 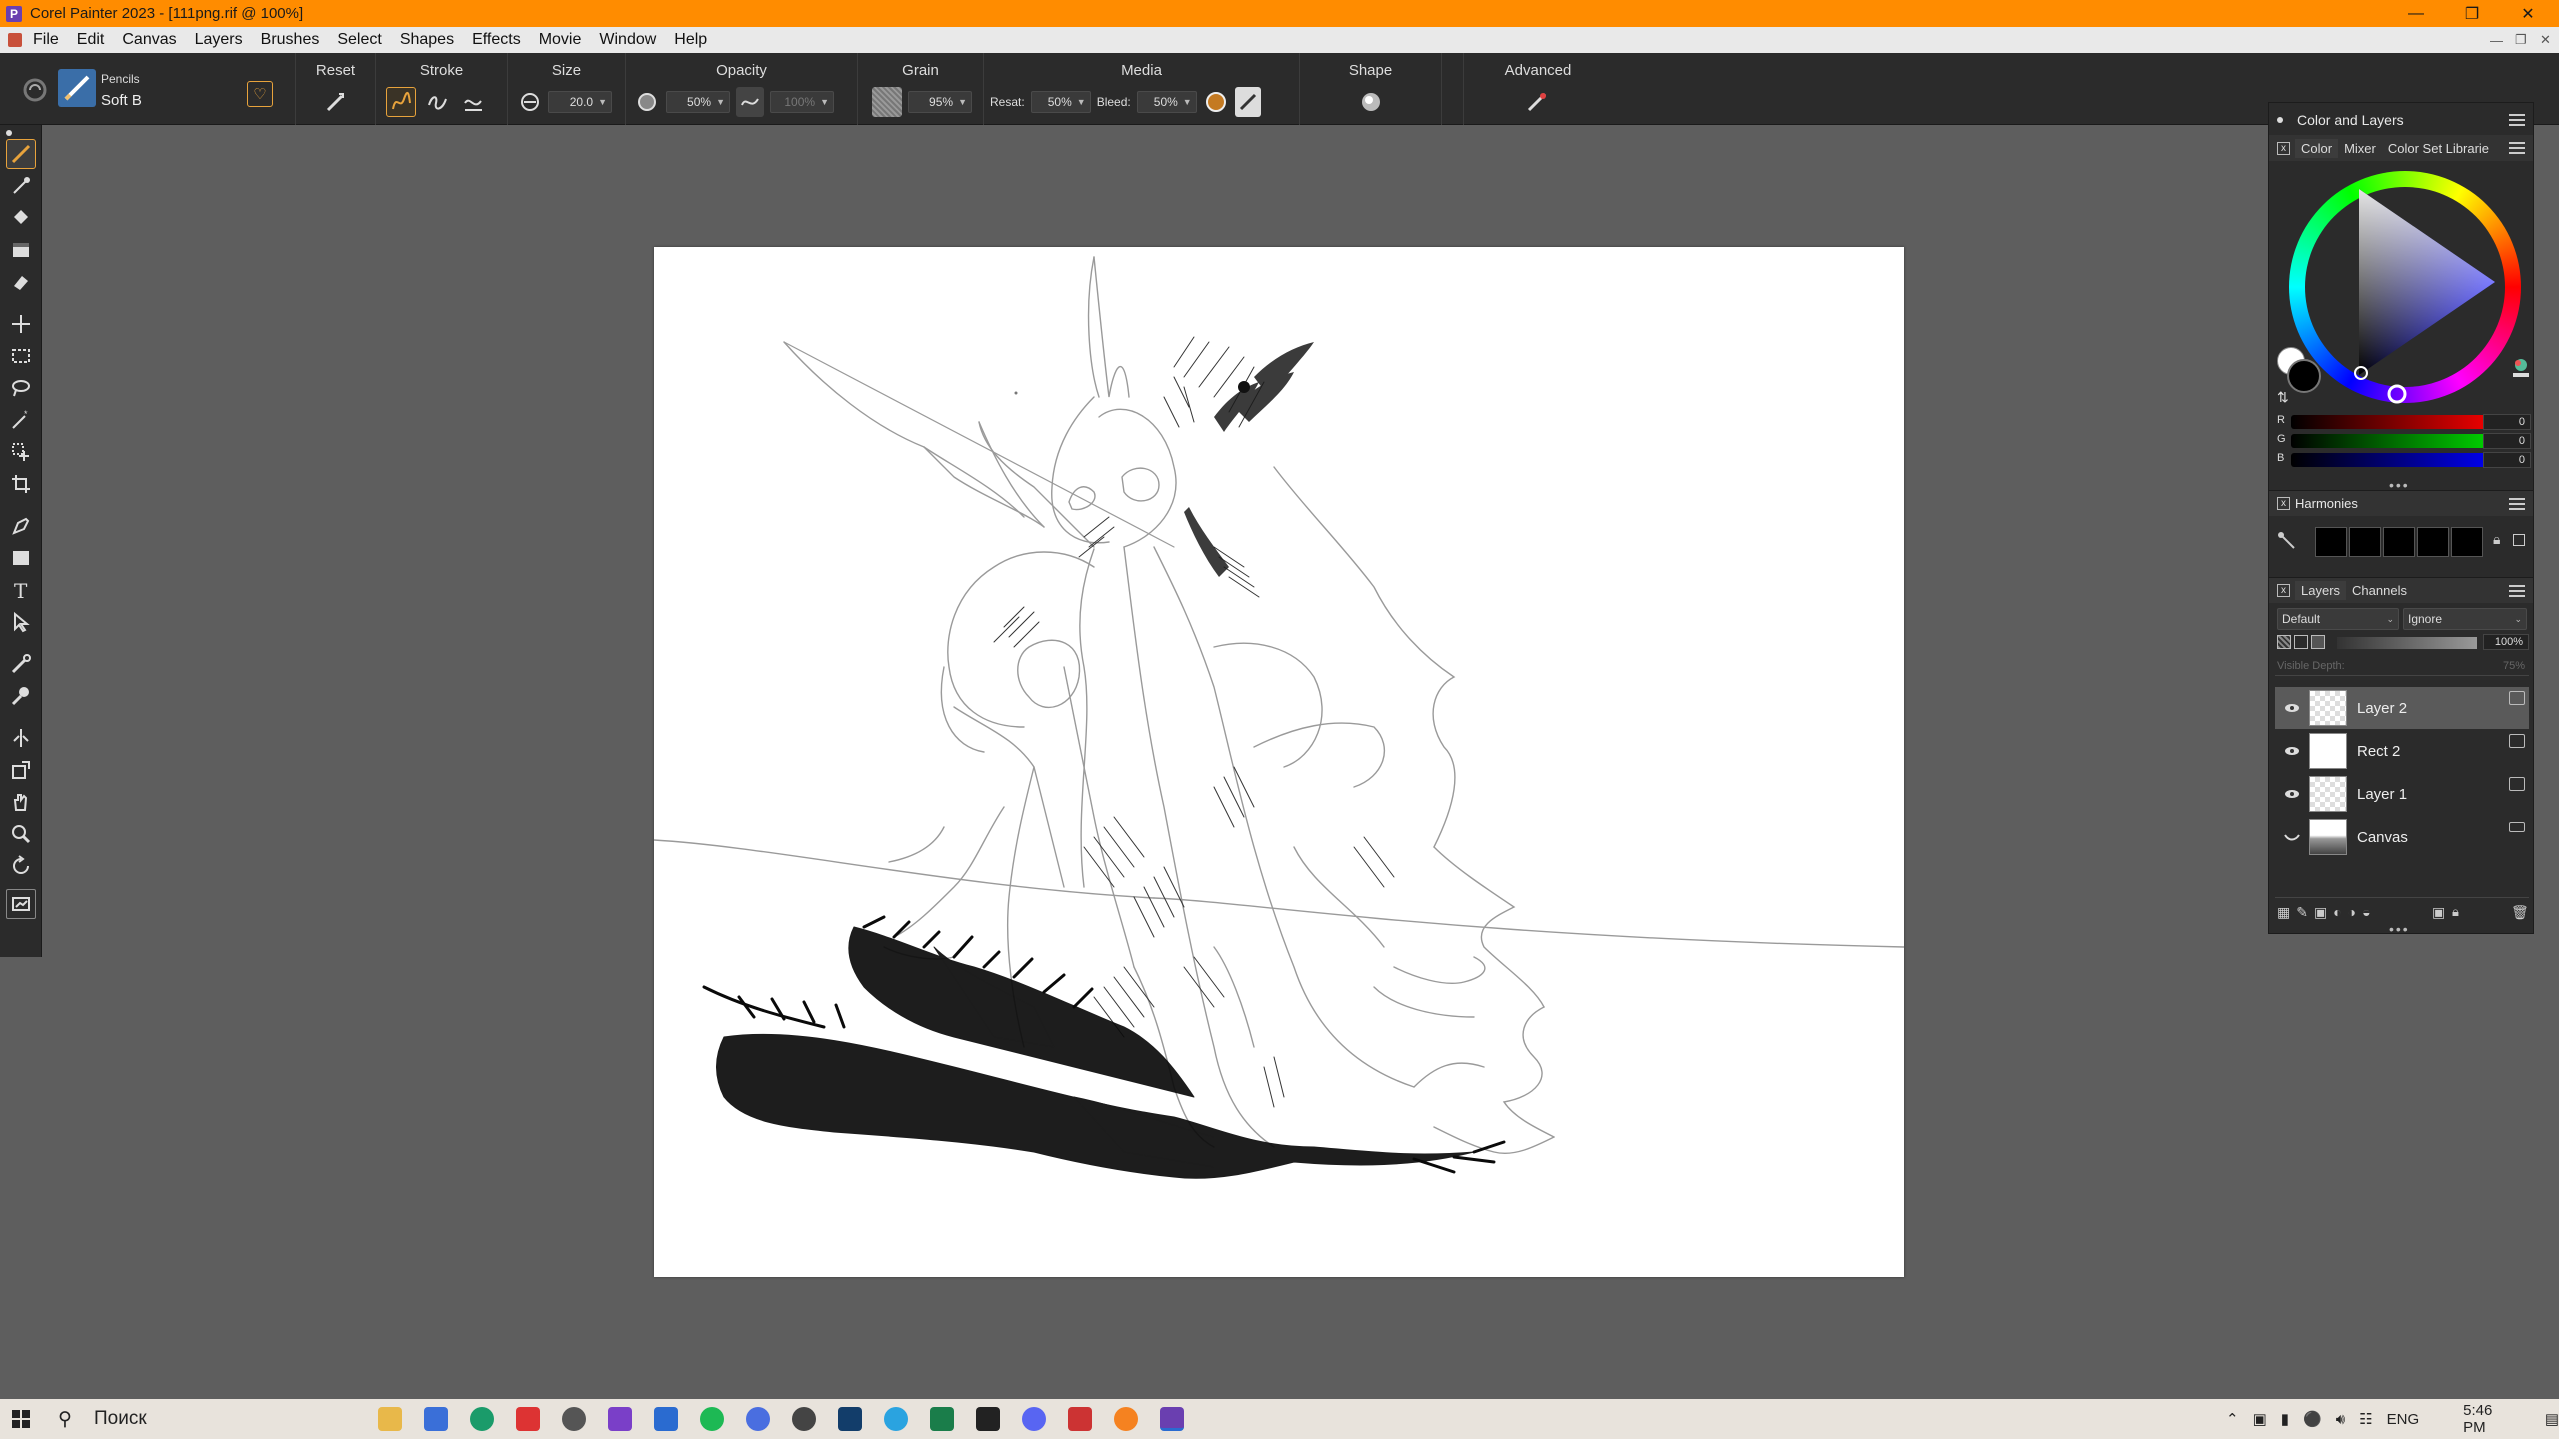 What do you see at coordinates (21, 526) in the screenshot?
I see `pen-tool-icon` at bounding box center [21, 526].